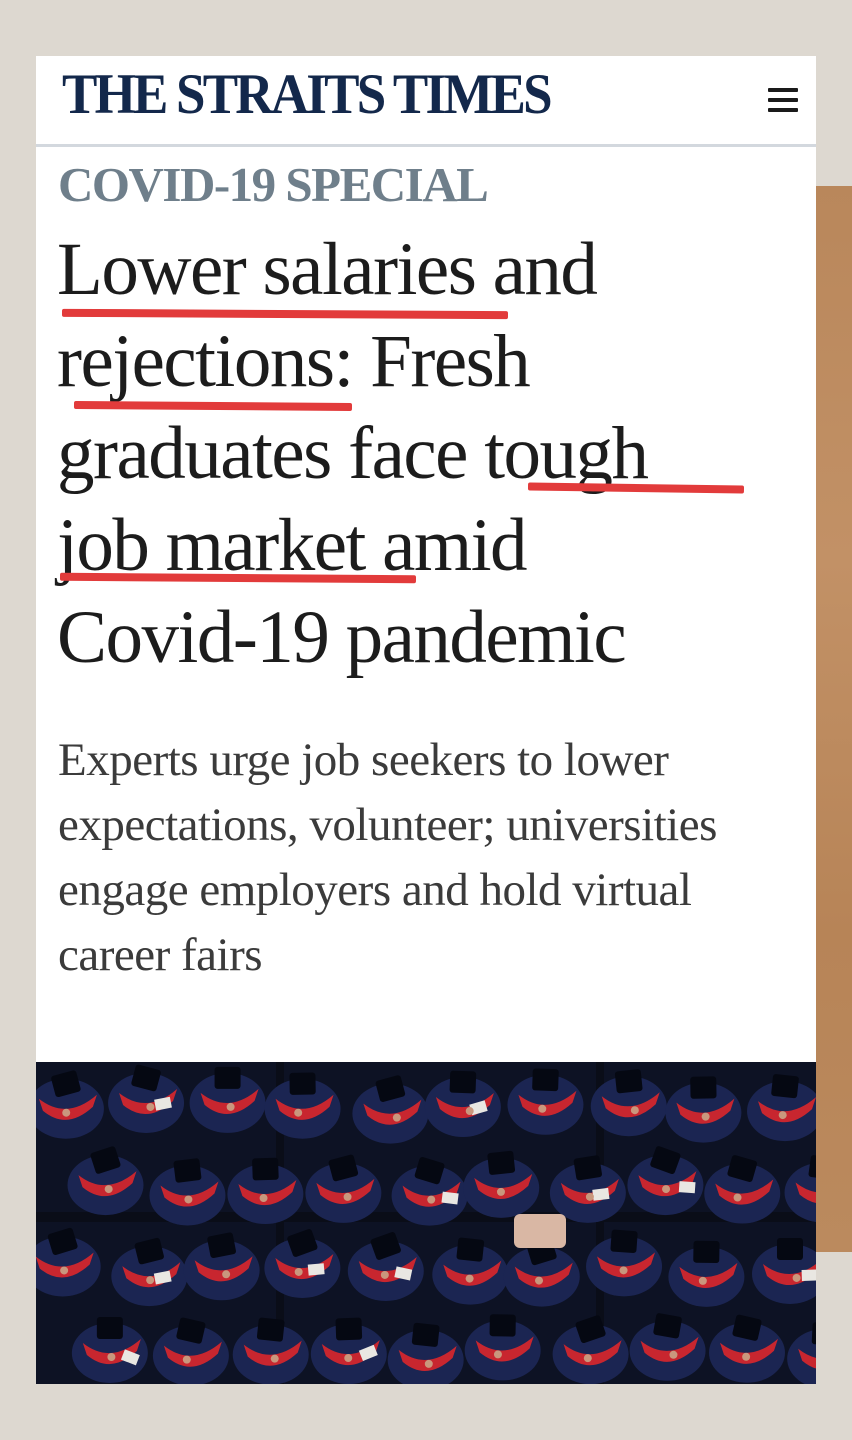 Image resolution: width=852 pixels, height=1440 pixels. I want to click on standfirst-line: expectations, volunteer; universities, so click(387, 825).